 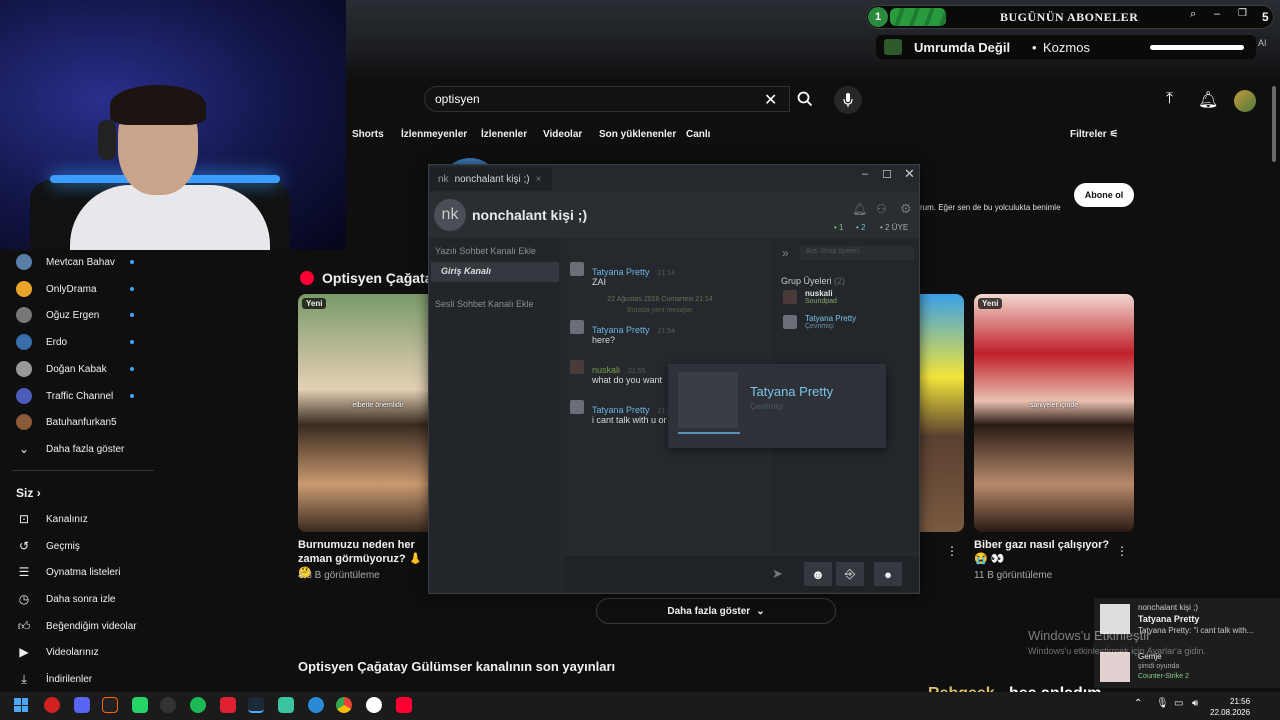 What do you see at coordinates (887, 174) in the screenshot?
I see `maximize-icon: ☐` at bounding box center [887, 174].